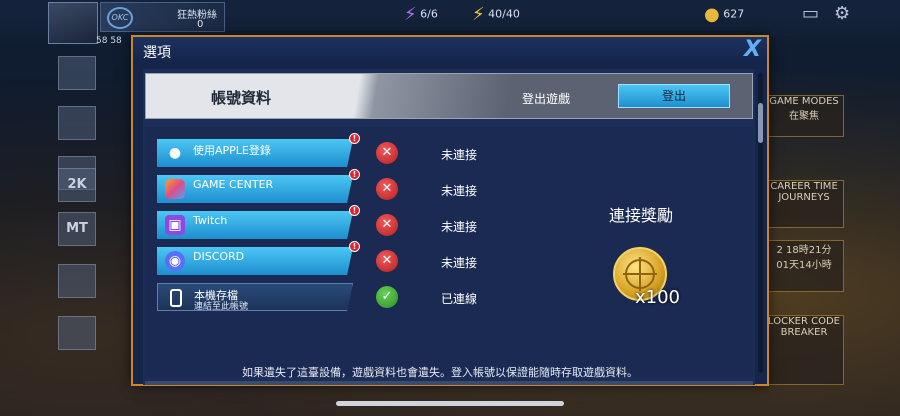 Image resolution: width=900 pixels, height=416 pixels. I want to click on apple-login-button: ● 使用APPLE登錄, so click(255, 153).